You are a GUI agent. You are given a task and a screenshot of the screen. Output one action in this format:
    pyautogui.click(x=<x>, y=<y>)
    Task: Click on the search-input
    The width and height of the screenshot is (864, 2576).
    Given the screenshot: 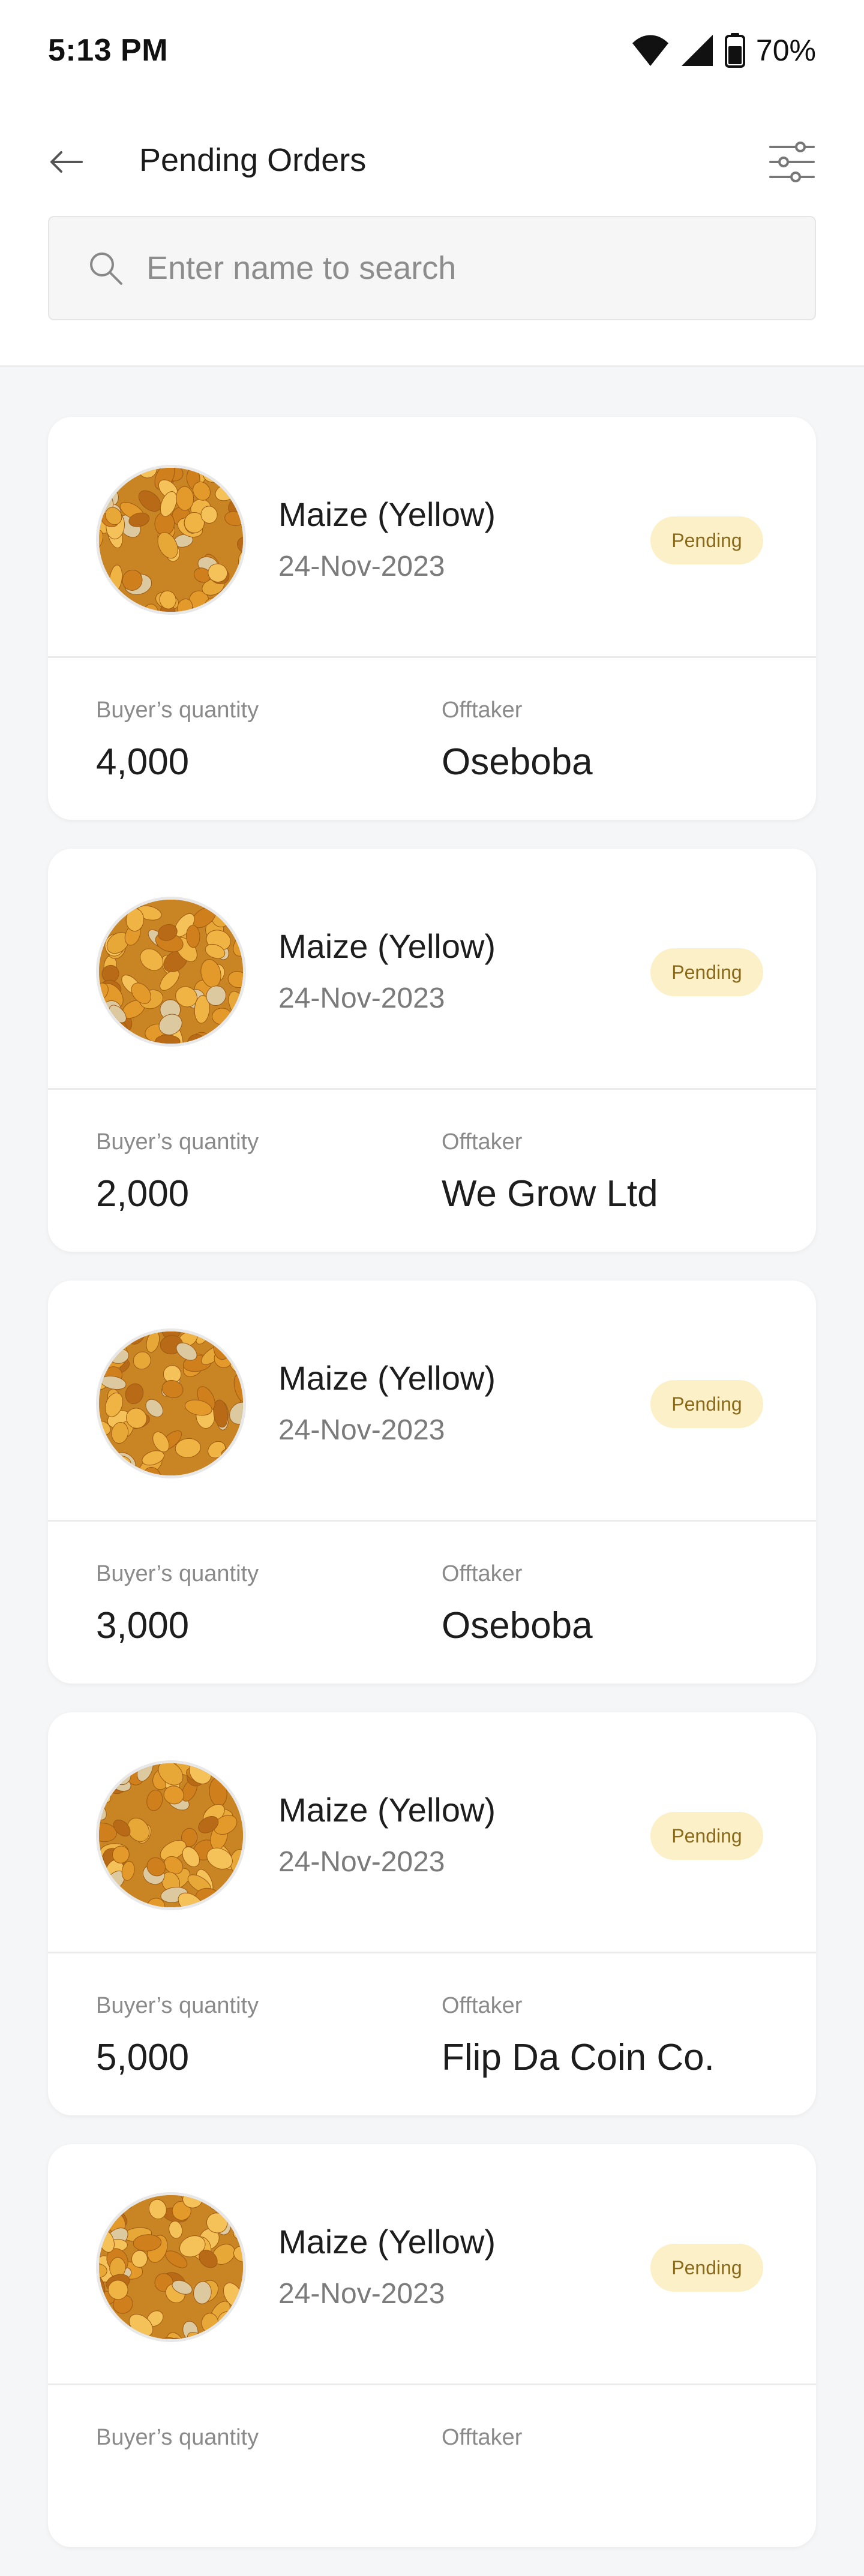 What is the action you would take?
    pyautogui.click(x=446, y=268)
    